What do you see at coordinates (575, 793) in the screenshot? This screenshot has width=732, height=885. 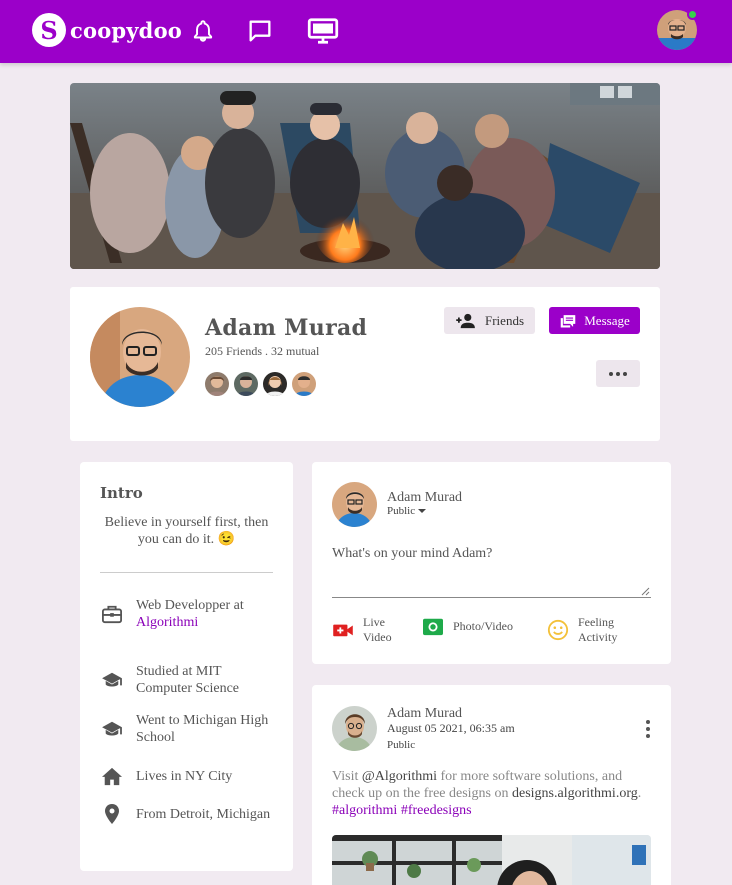 I see `site-link: designs.algorithmi.org` at bounding box center [575, 793].